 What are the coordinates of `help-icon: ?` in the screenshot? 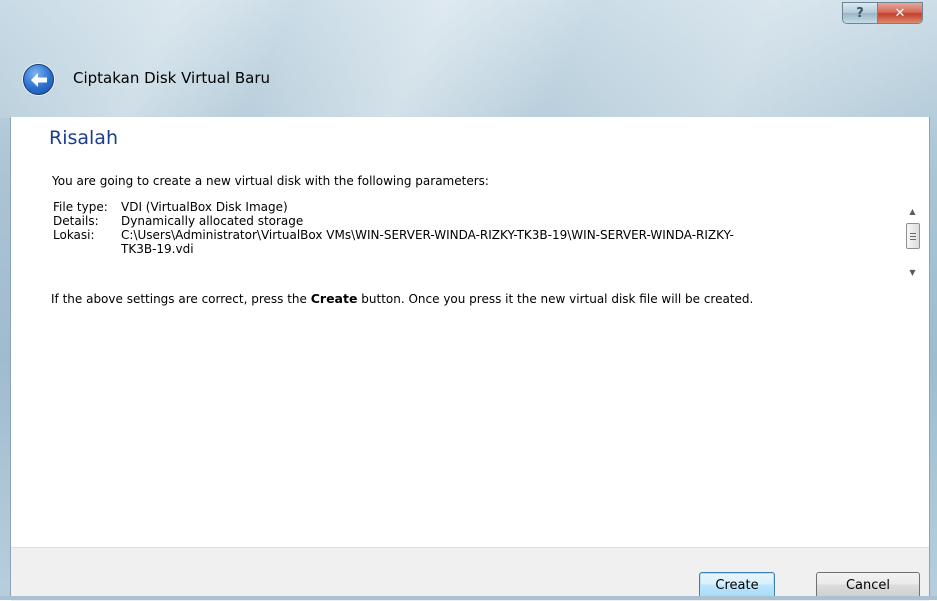 It's located at (860, 13).